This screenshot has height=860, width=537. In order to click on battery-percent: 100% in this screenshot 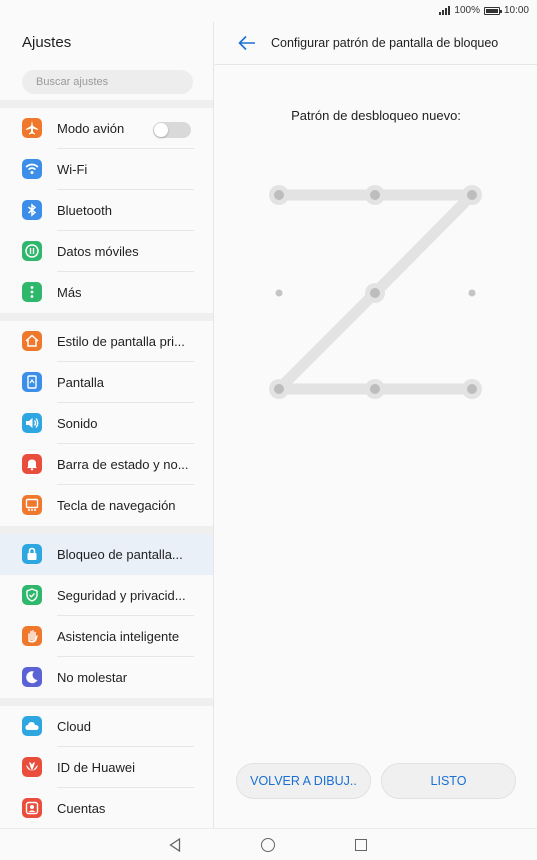, I will do `click(467, 10)`.